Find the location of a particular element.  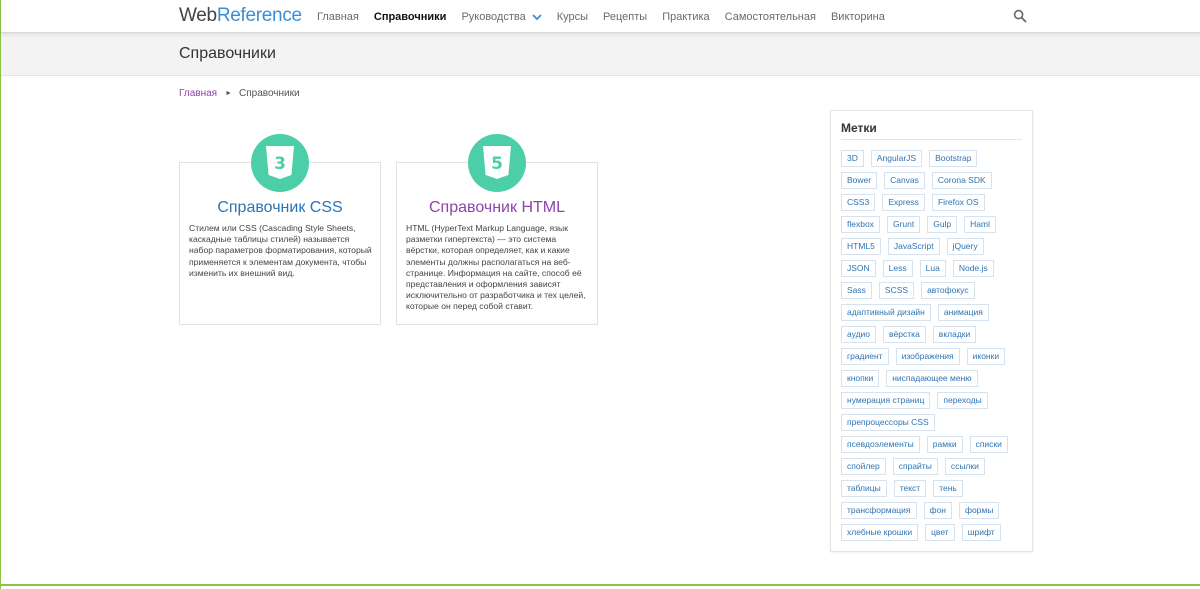

nav-item: Курсы is located at coordinates (572, 17).